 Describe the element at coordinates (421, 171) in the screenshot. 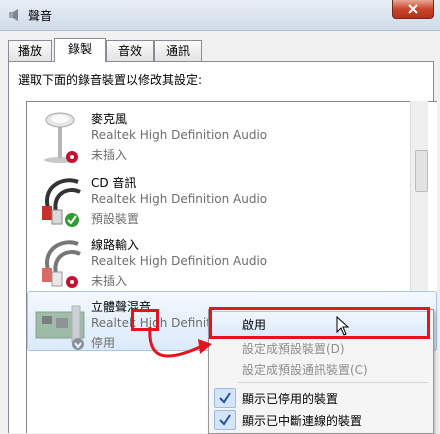

I see `scrollbar-thumb` at that location.